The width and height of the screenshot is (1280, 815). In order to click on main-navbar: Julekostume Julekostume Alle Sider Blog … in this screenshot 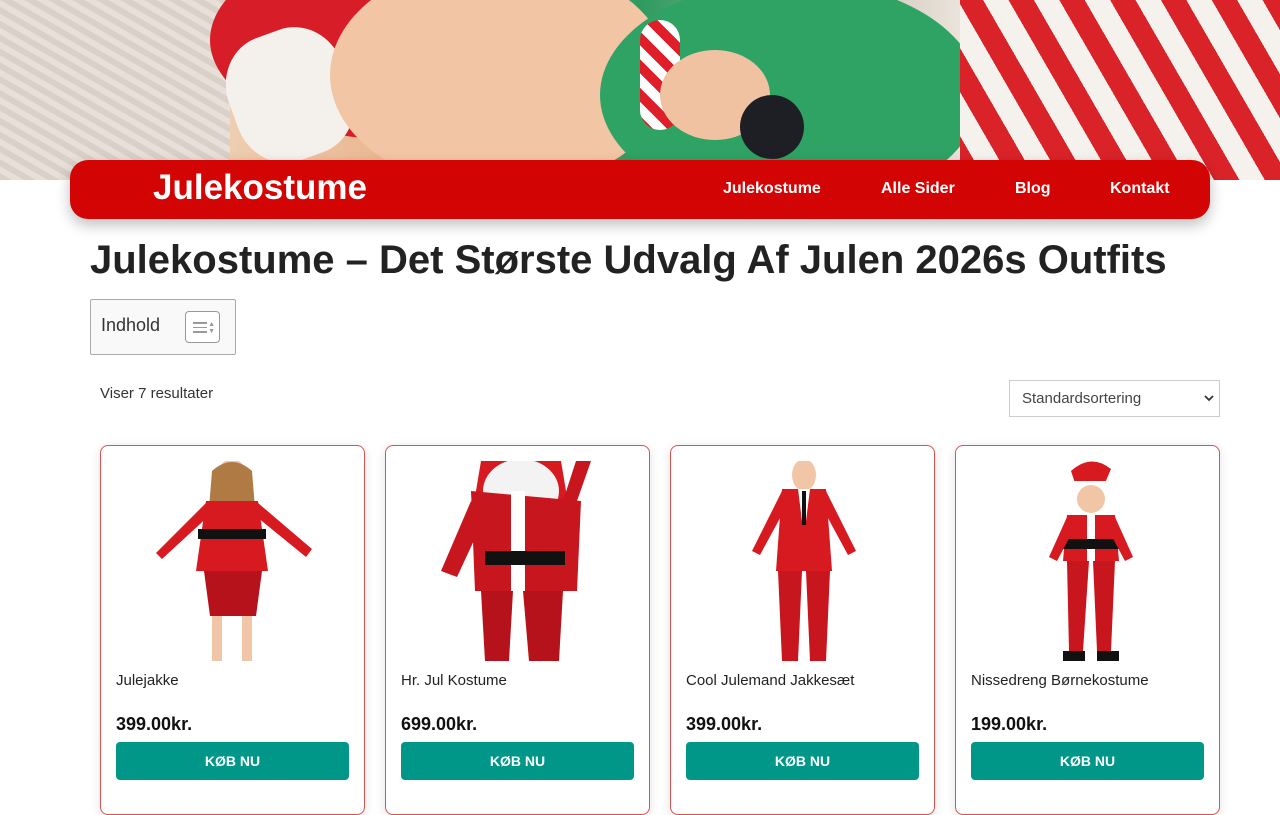, I will do `click(640, 189)`.